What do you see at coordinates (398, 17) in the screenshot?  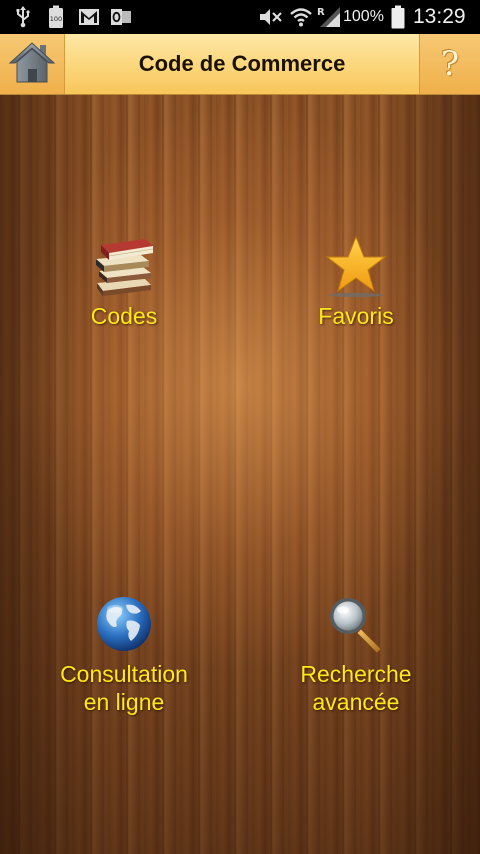 I see `battery-icon` at bounding box center [398, 17].